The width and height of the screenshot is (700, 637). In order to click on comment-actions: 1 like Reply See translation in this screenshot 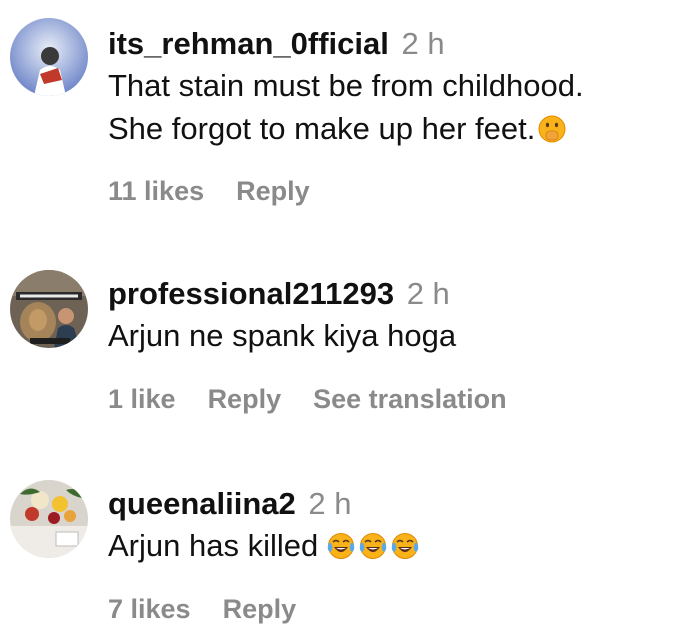, I will do `click(323, 399)`.